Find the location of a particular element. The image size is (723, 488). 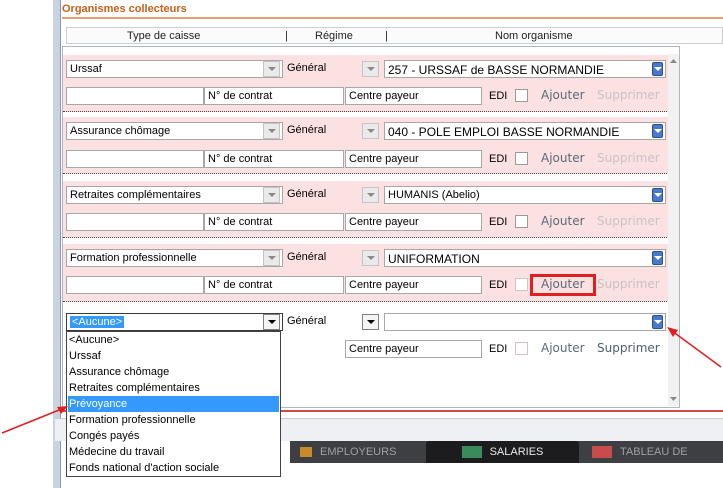

right-arrow-icon is located at coordinates (694, 347).